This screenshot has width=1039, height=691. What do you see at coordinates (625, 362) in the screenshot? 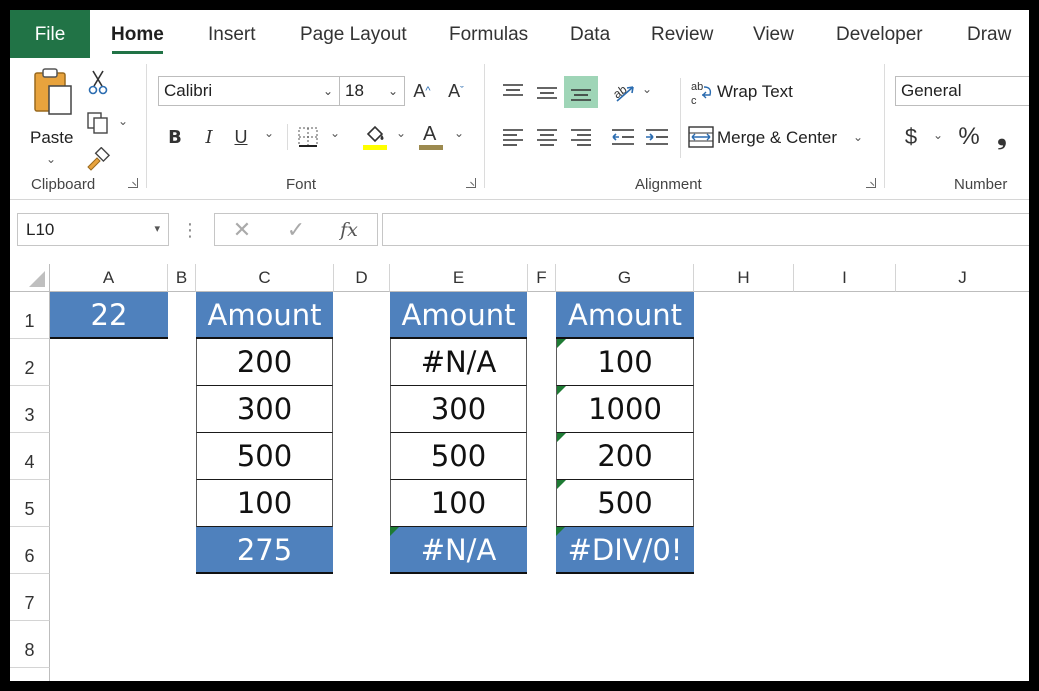
I see `cell-g2: 100` at bounding box center [625, 362].